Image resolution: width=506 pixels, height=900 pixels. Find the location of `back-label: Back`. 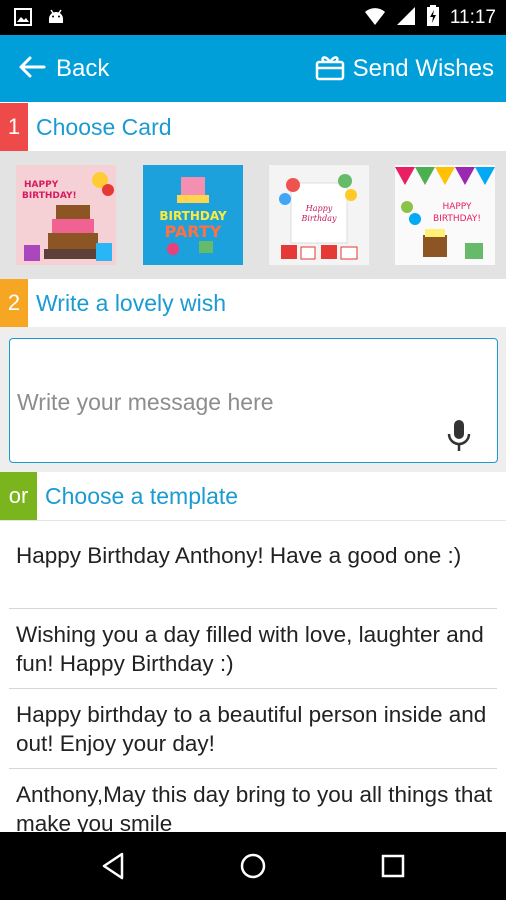

back-label: Back is located at coordinates (83, 68).